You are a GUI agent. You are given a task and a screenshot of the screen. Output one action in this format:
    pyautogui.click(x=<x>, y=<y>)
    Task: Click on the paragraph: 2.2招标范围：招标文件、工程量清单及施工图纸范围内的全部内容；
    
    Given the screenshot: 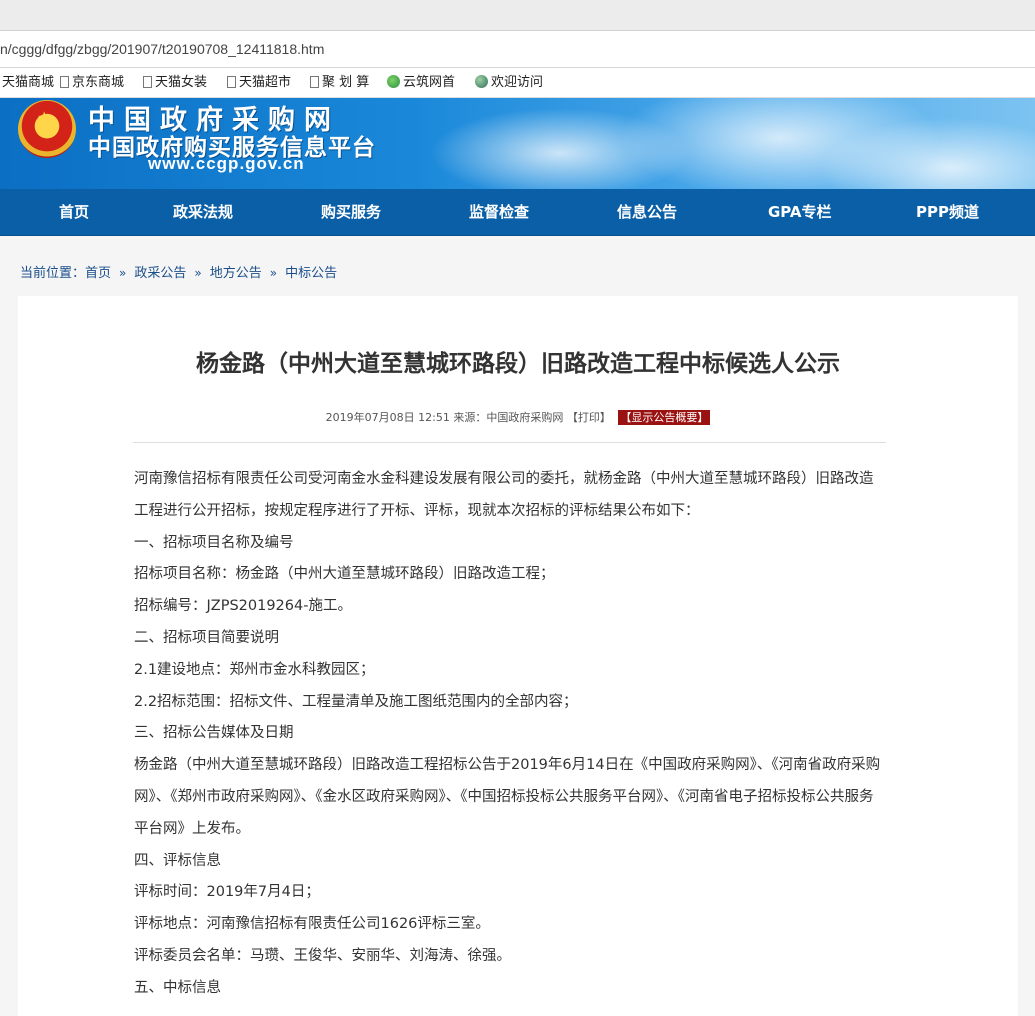 What is the action you would take?
    pyautogui.click(x=356, y=701)
    